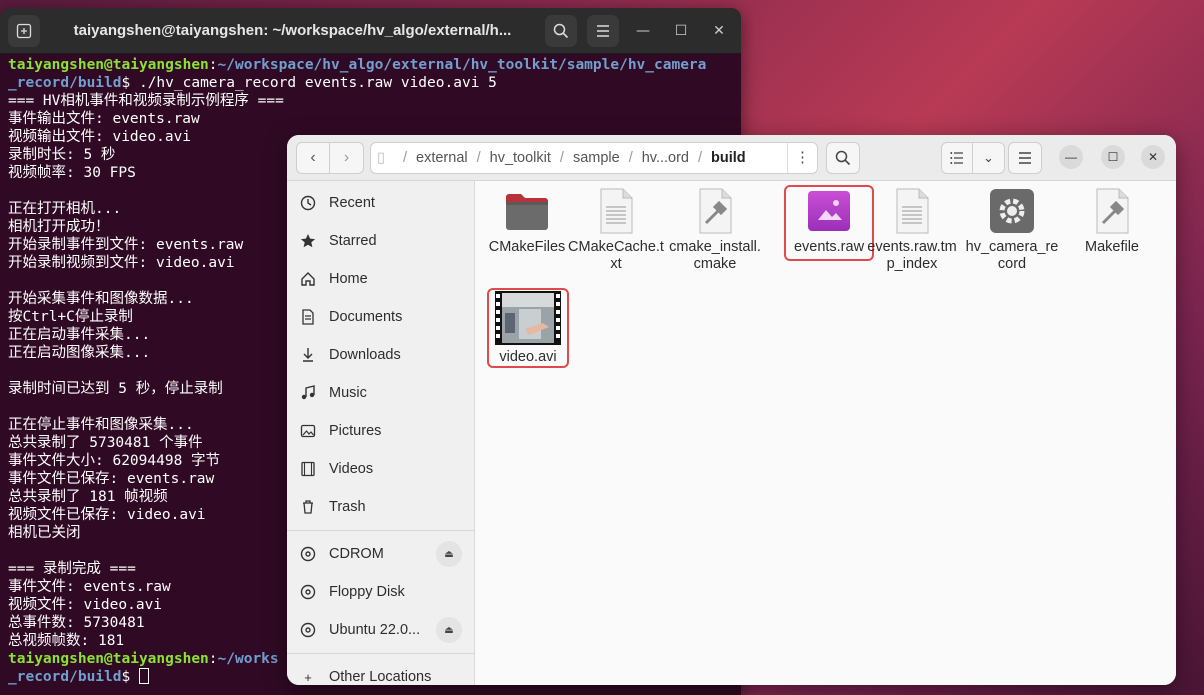 This screenshot has width=1204, height=695. Describe the element at coordinates (380, 355) in the screenshot. I see `sidebar-item-downloads: Downloads` at that location.